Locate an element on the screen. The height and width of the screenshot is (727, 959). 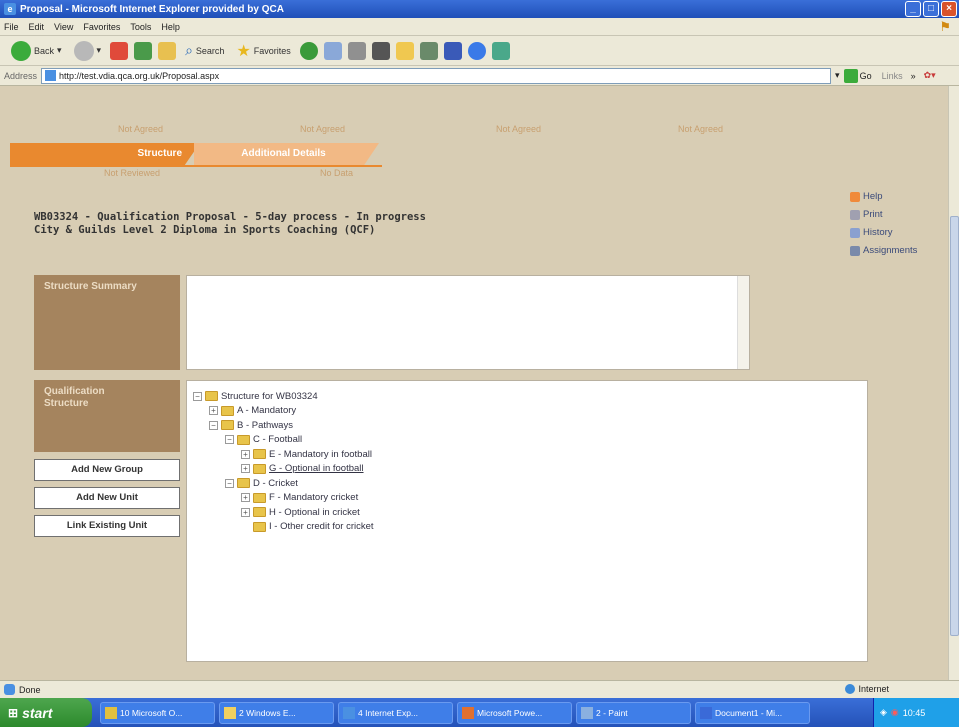
tree-node-label: D - Cricket is located at coordinates (275, 483).